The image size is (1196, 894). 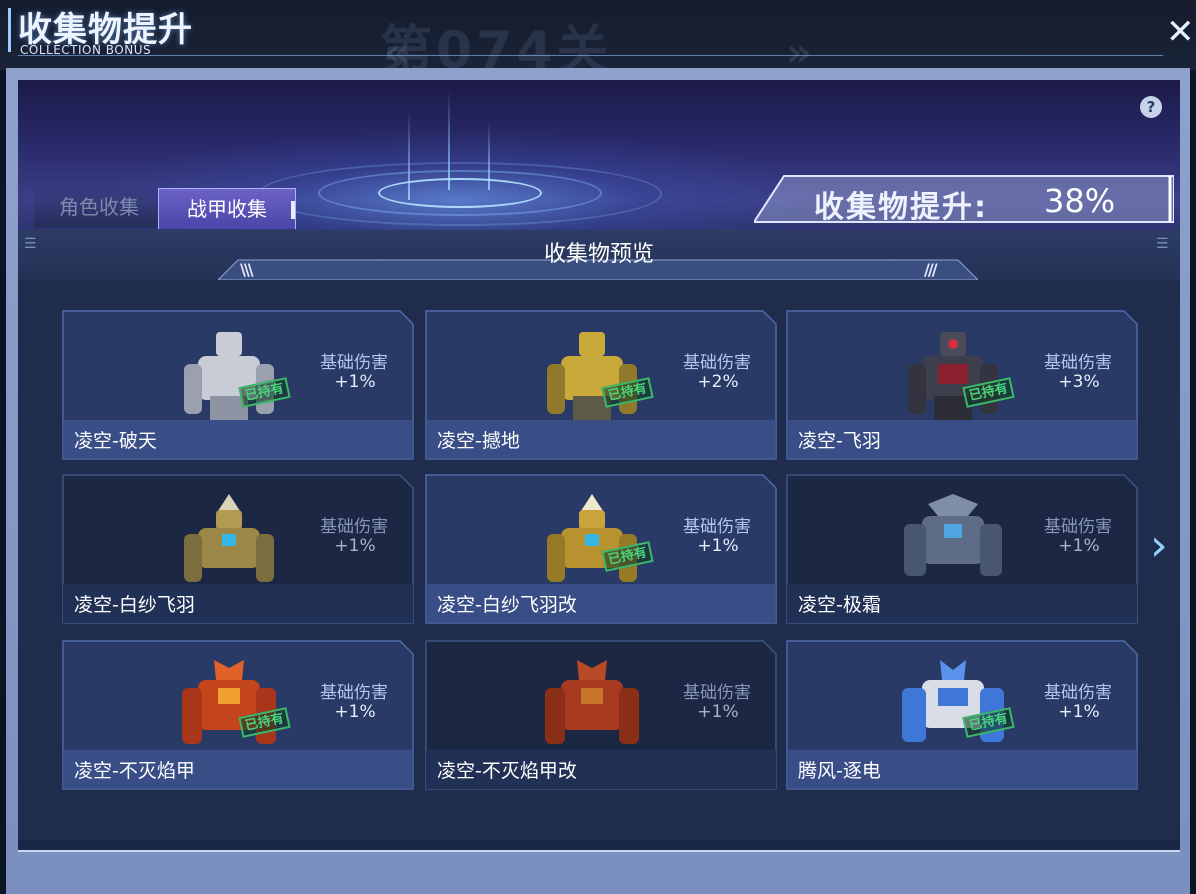 What do you see at coordinates (115, 441) in the screenshot?
I see `card-name: 凌空-破天` at bounding box center [115, 441].